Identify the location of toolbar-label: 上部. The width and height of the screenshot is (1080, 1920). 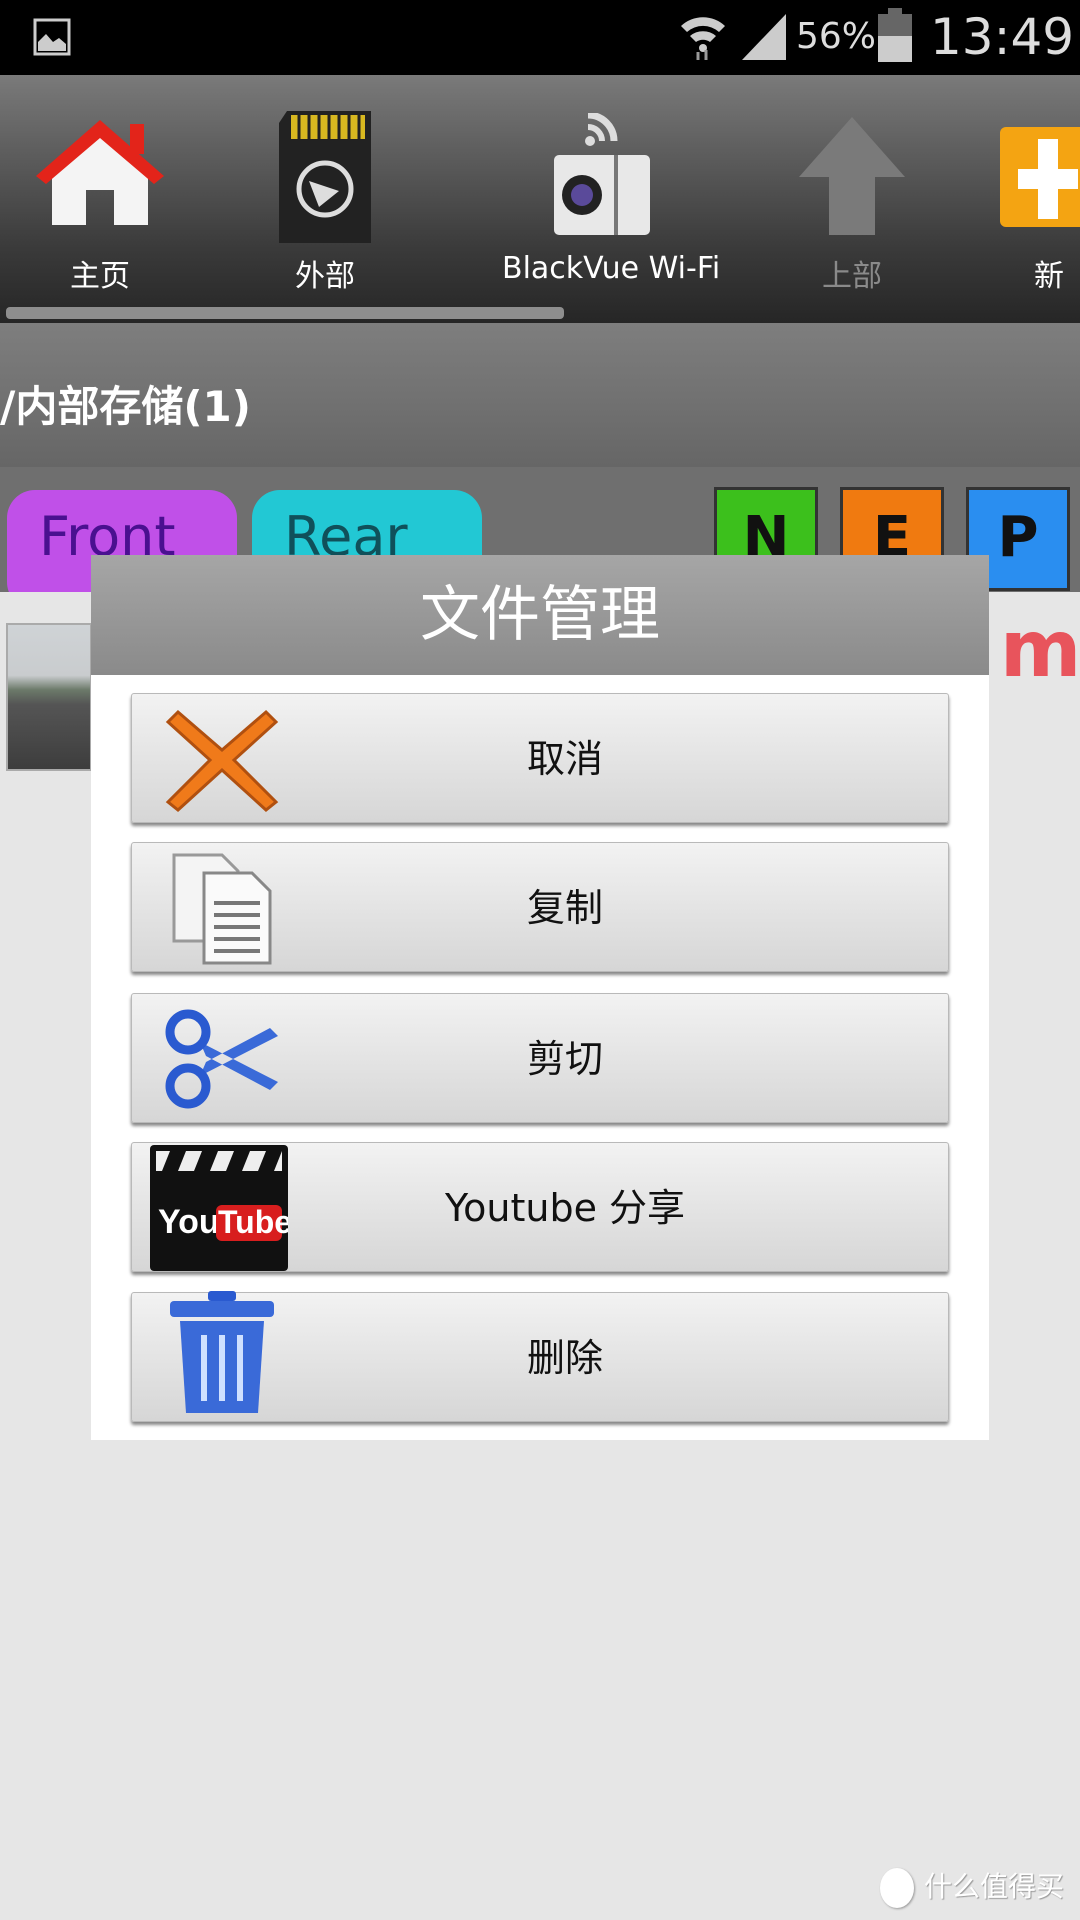
(852, 276).